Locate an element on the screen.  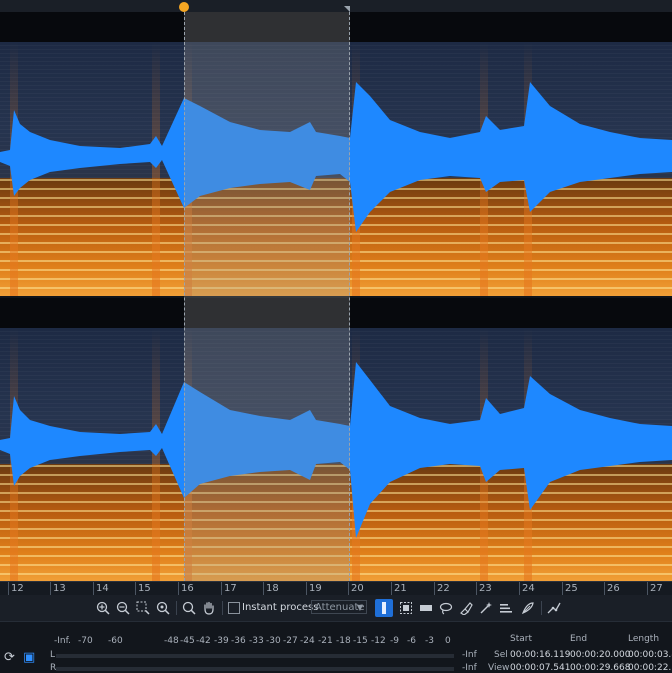
follow-playback-icon: ▣ is located at coordinates (29, 657).